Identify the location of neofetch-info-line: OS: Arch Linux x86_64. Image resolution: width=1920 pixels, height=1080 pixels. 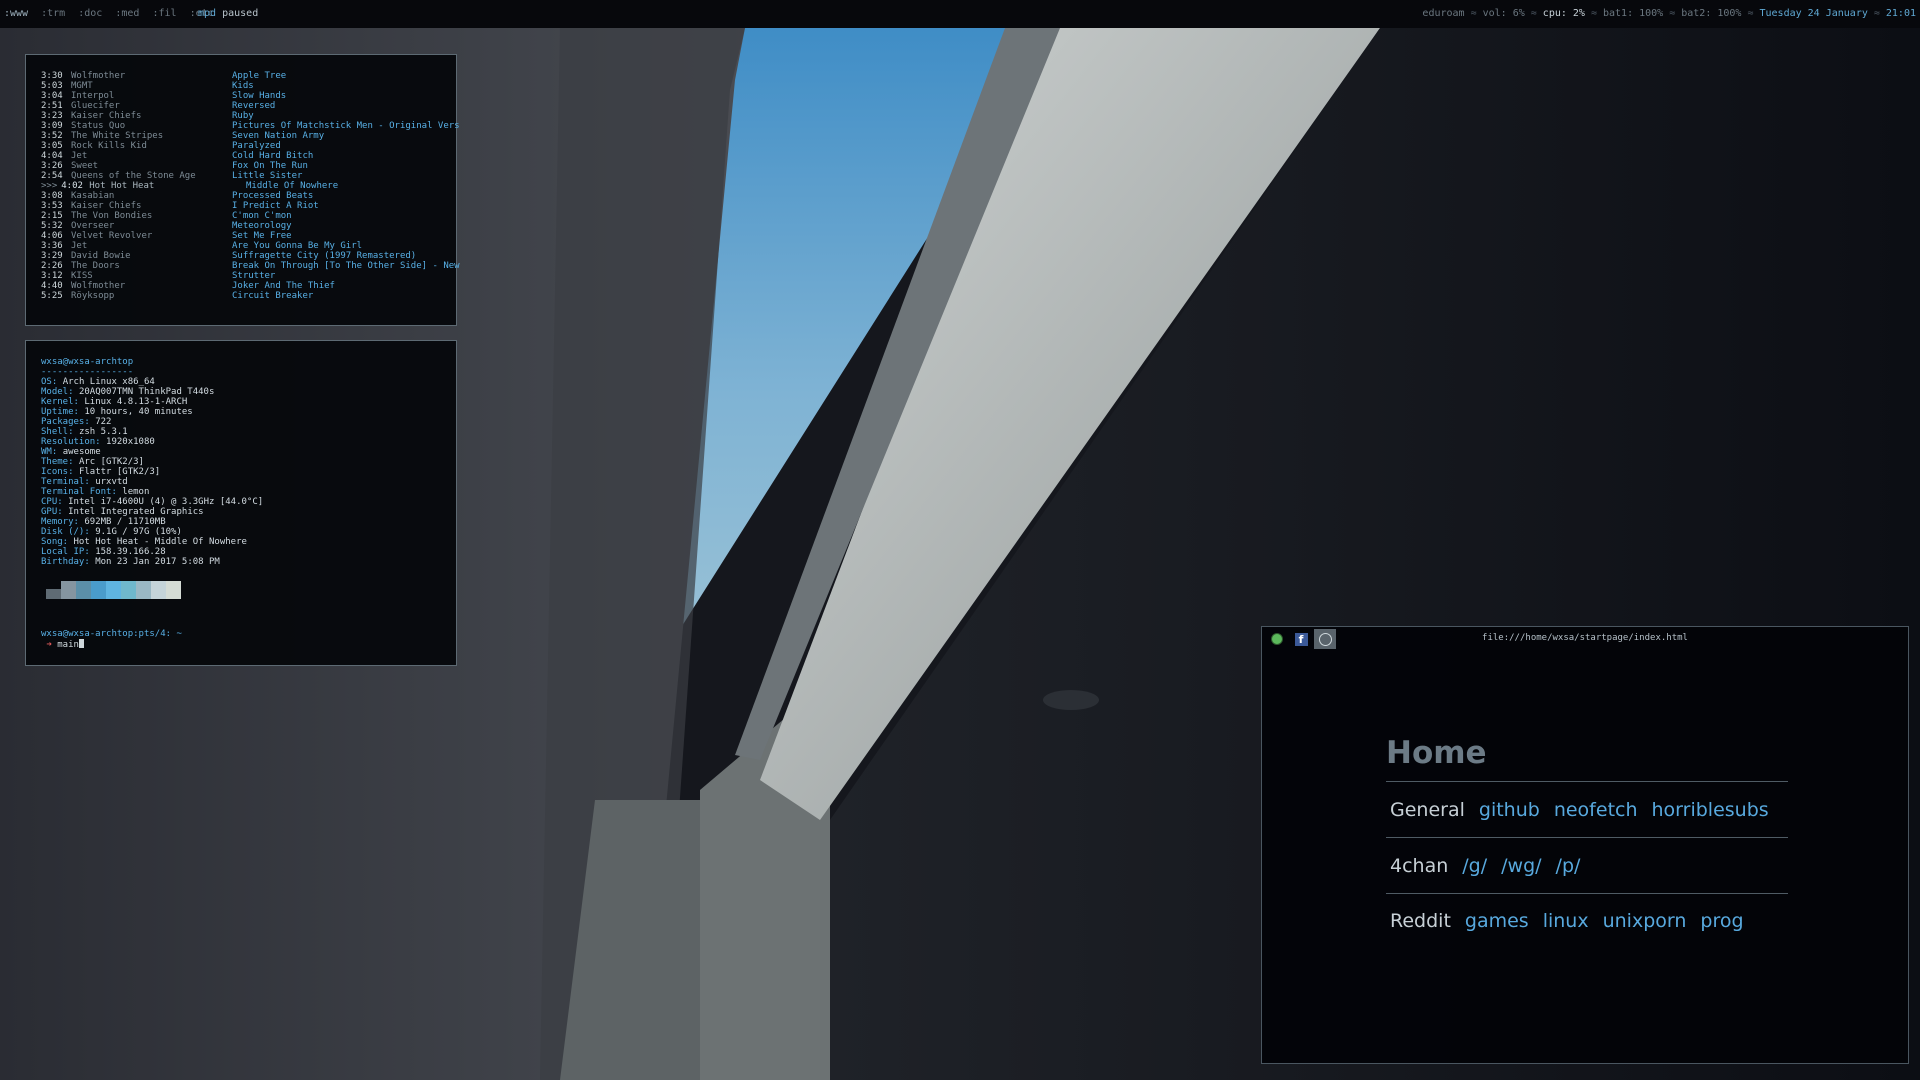
(248, 382).